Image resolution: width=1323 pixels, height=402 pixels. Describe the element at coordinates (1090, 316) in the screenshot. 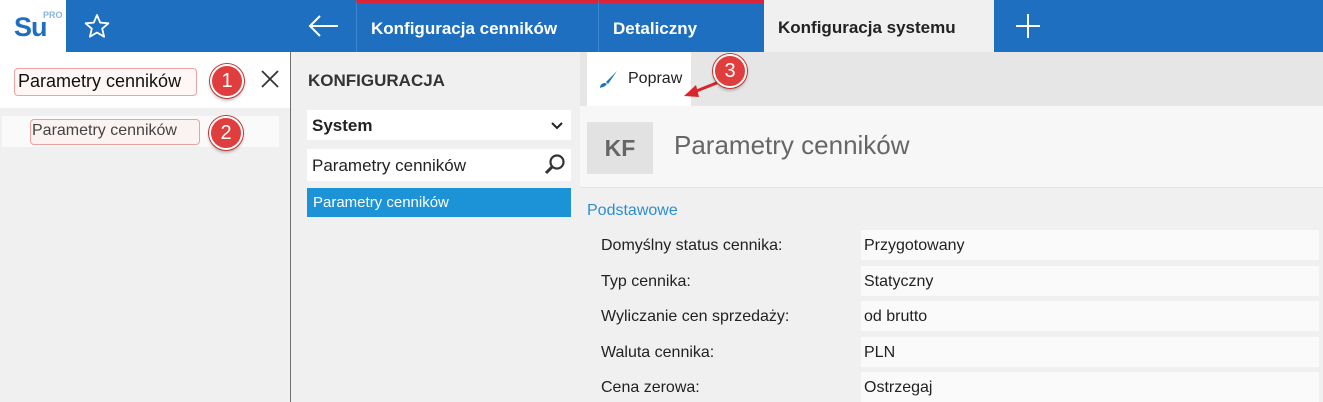

I see `form-value-field: od brutto` at that location.